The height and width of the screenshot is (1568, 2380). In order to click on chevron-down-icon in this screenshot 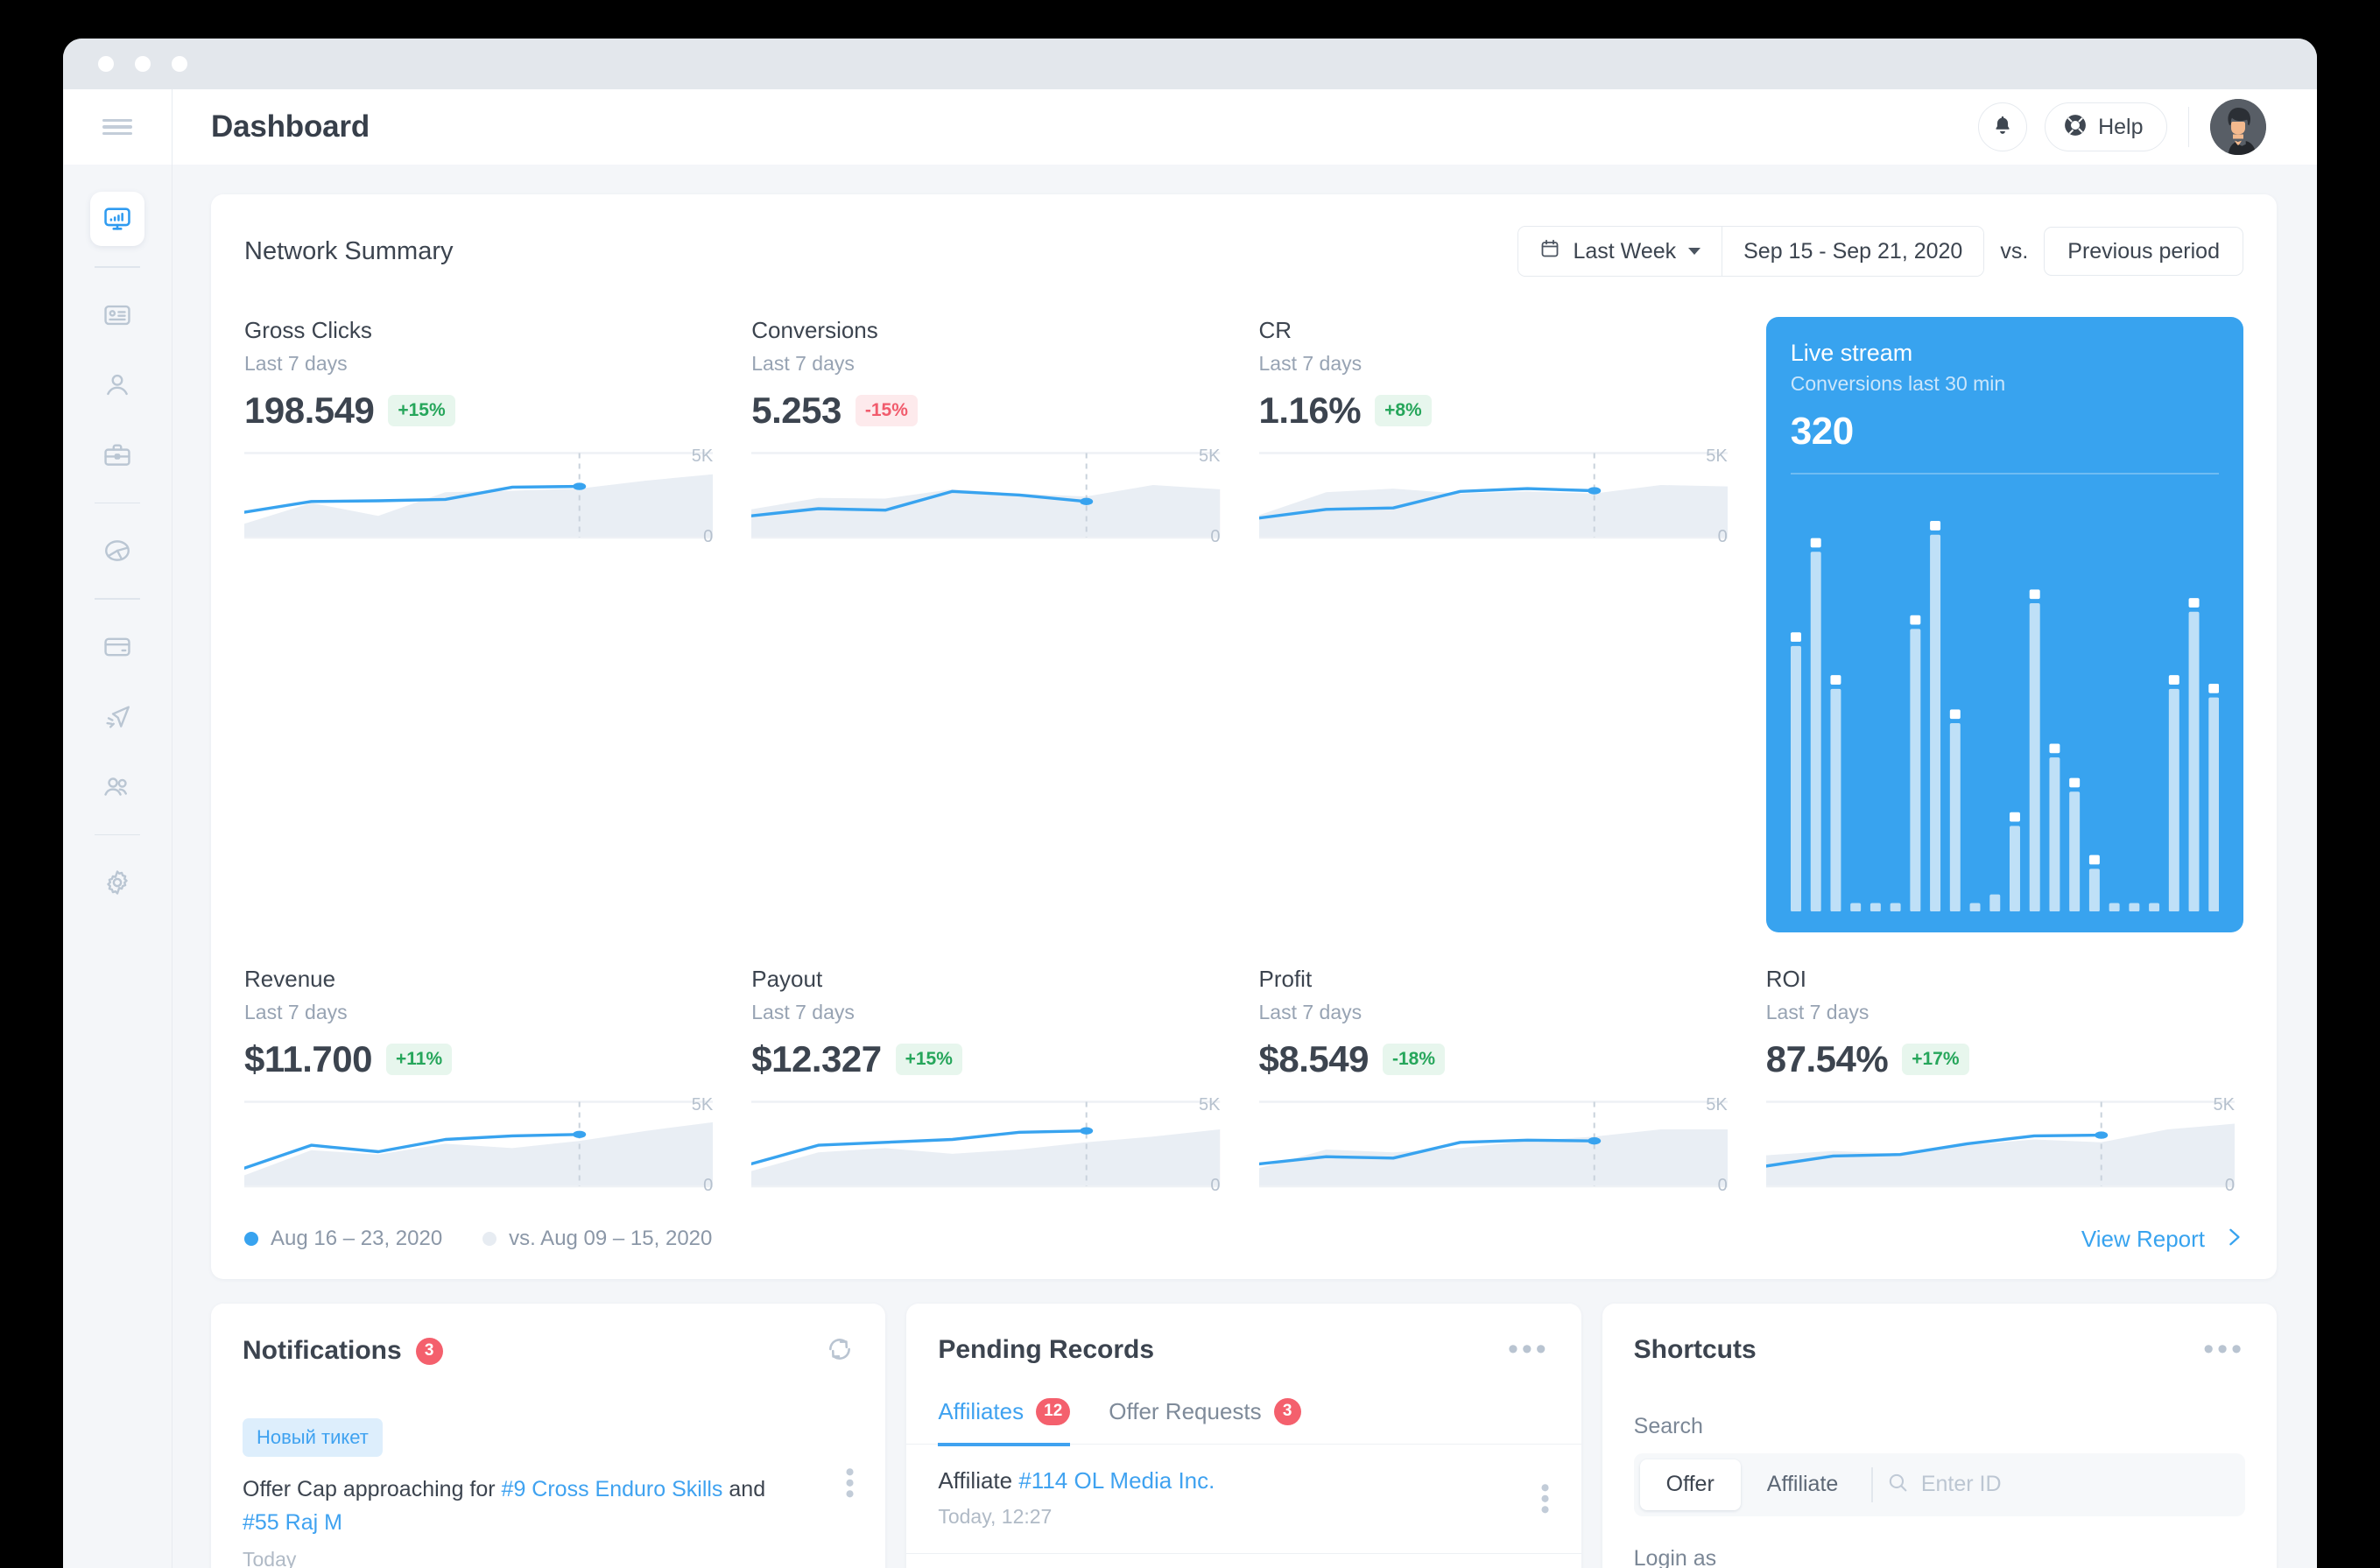, I will do `click(1694, 252)`.